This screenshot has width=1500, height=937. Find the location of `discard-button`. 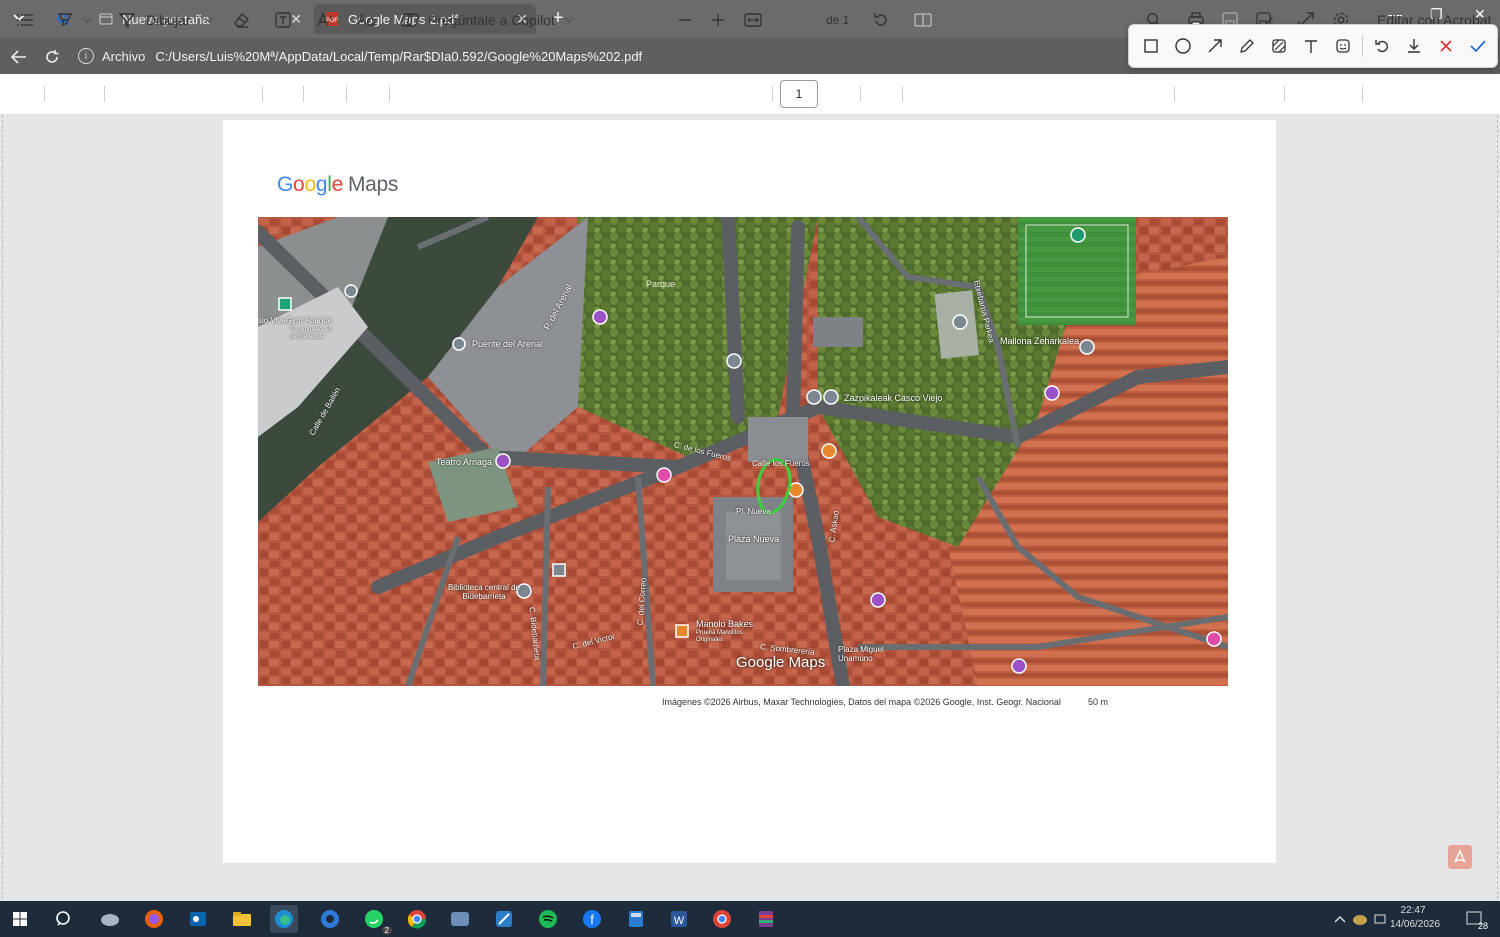

discard-button is located at coordinates (1446, 46).